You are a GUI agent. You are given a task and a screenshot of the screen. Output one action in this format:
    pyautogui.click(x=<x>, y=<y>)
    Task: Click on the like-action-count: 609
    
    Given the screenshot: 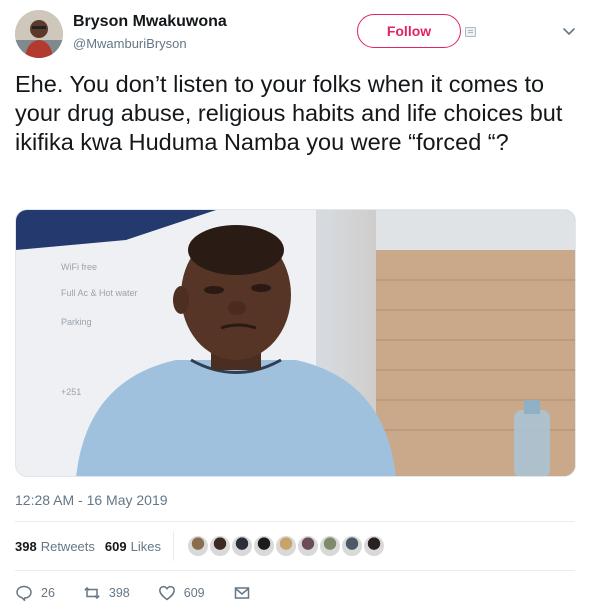 What is the action you would take?
    pyautogui.click(x=194, y=593)
    